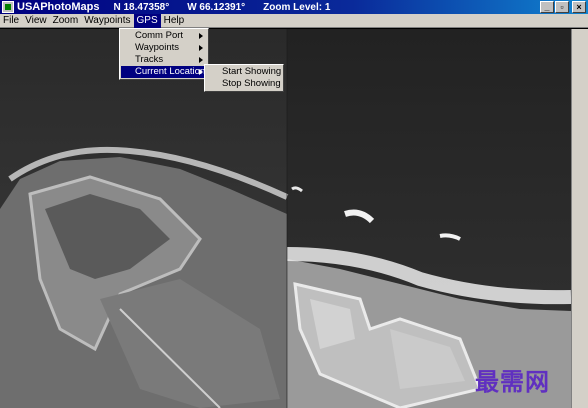  What do you see at coordinates (66, 21) in the screenshot?
I see `menu-zoom: Zoom` at bounding box center [66, 21].